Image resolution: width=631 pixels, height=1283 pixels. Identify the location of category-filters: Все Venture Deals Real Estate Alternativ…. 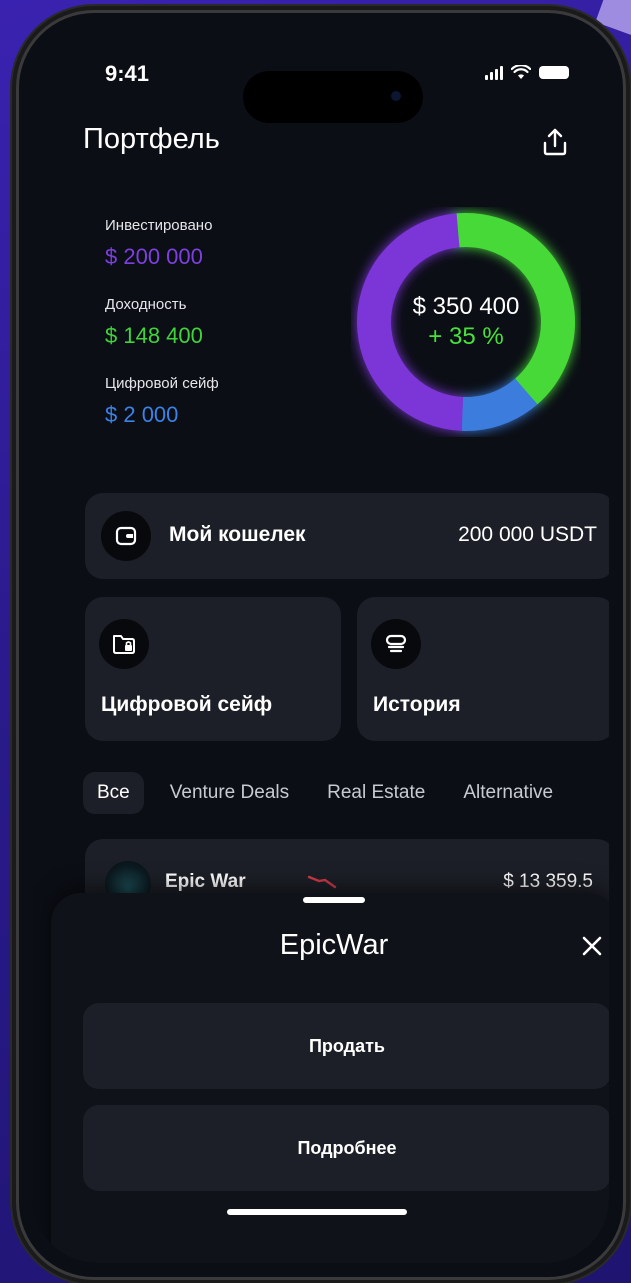
(336, 793).